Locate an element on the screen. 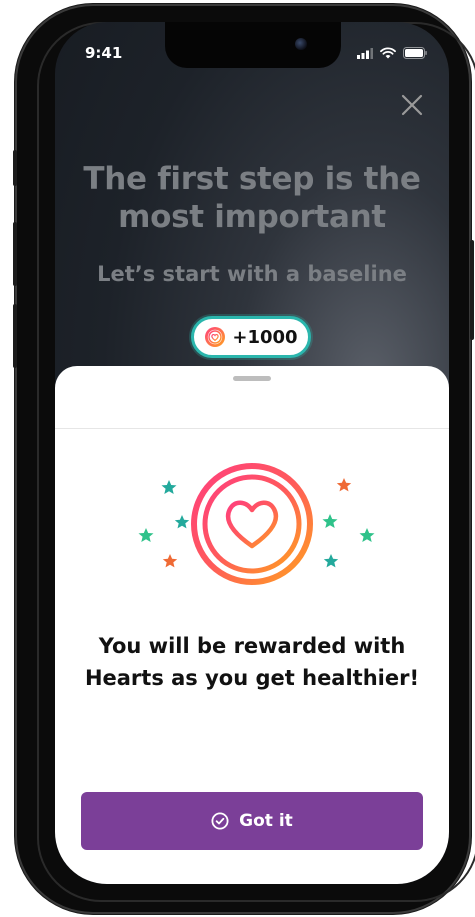 The image size is (475, 917). phone-power-button is located at coordinates (472, 290).